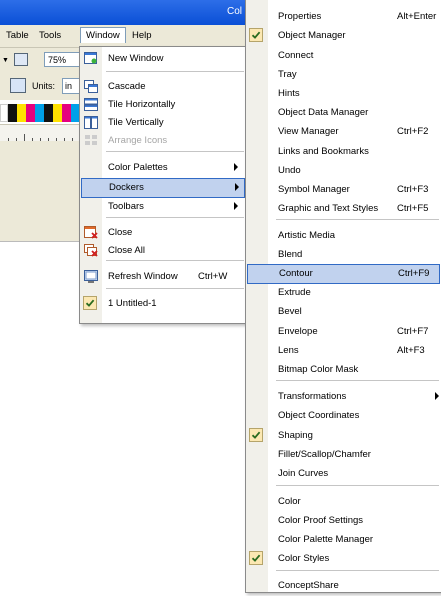 The image size is (441, 596). Describe the element at coordinates (343, 274) in the screenshot. I see `menu-item-contour: Contour Ctrl+F9` at that location.